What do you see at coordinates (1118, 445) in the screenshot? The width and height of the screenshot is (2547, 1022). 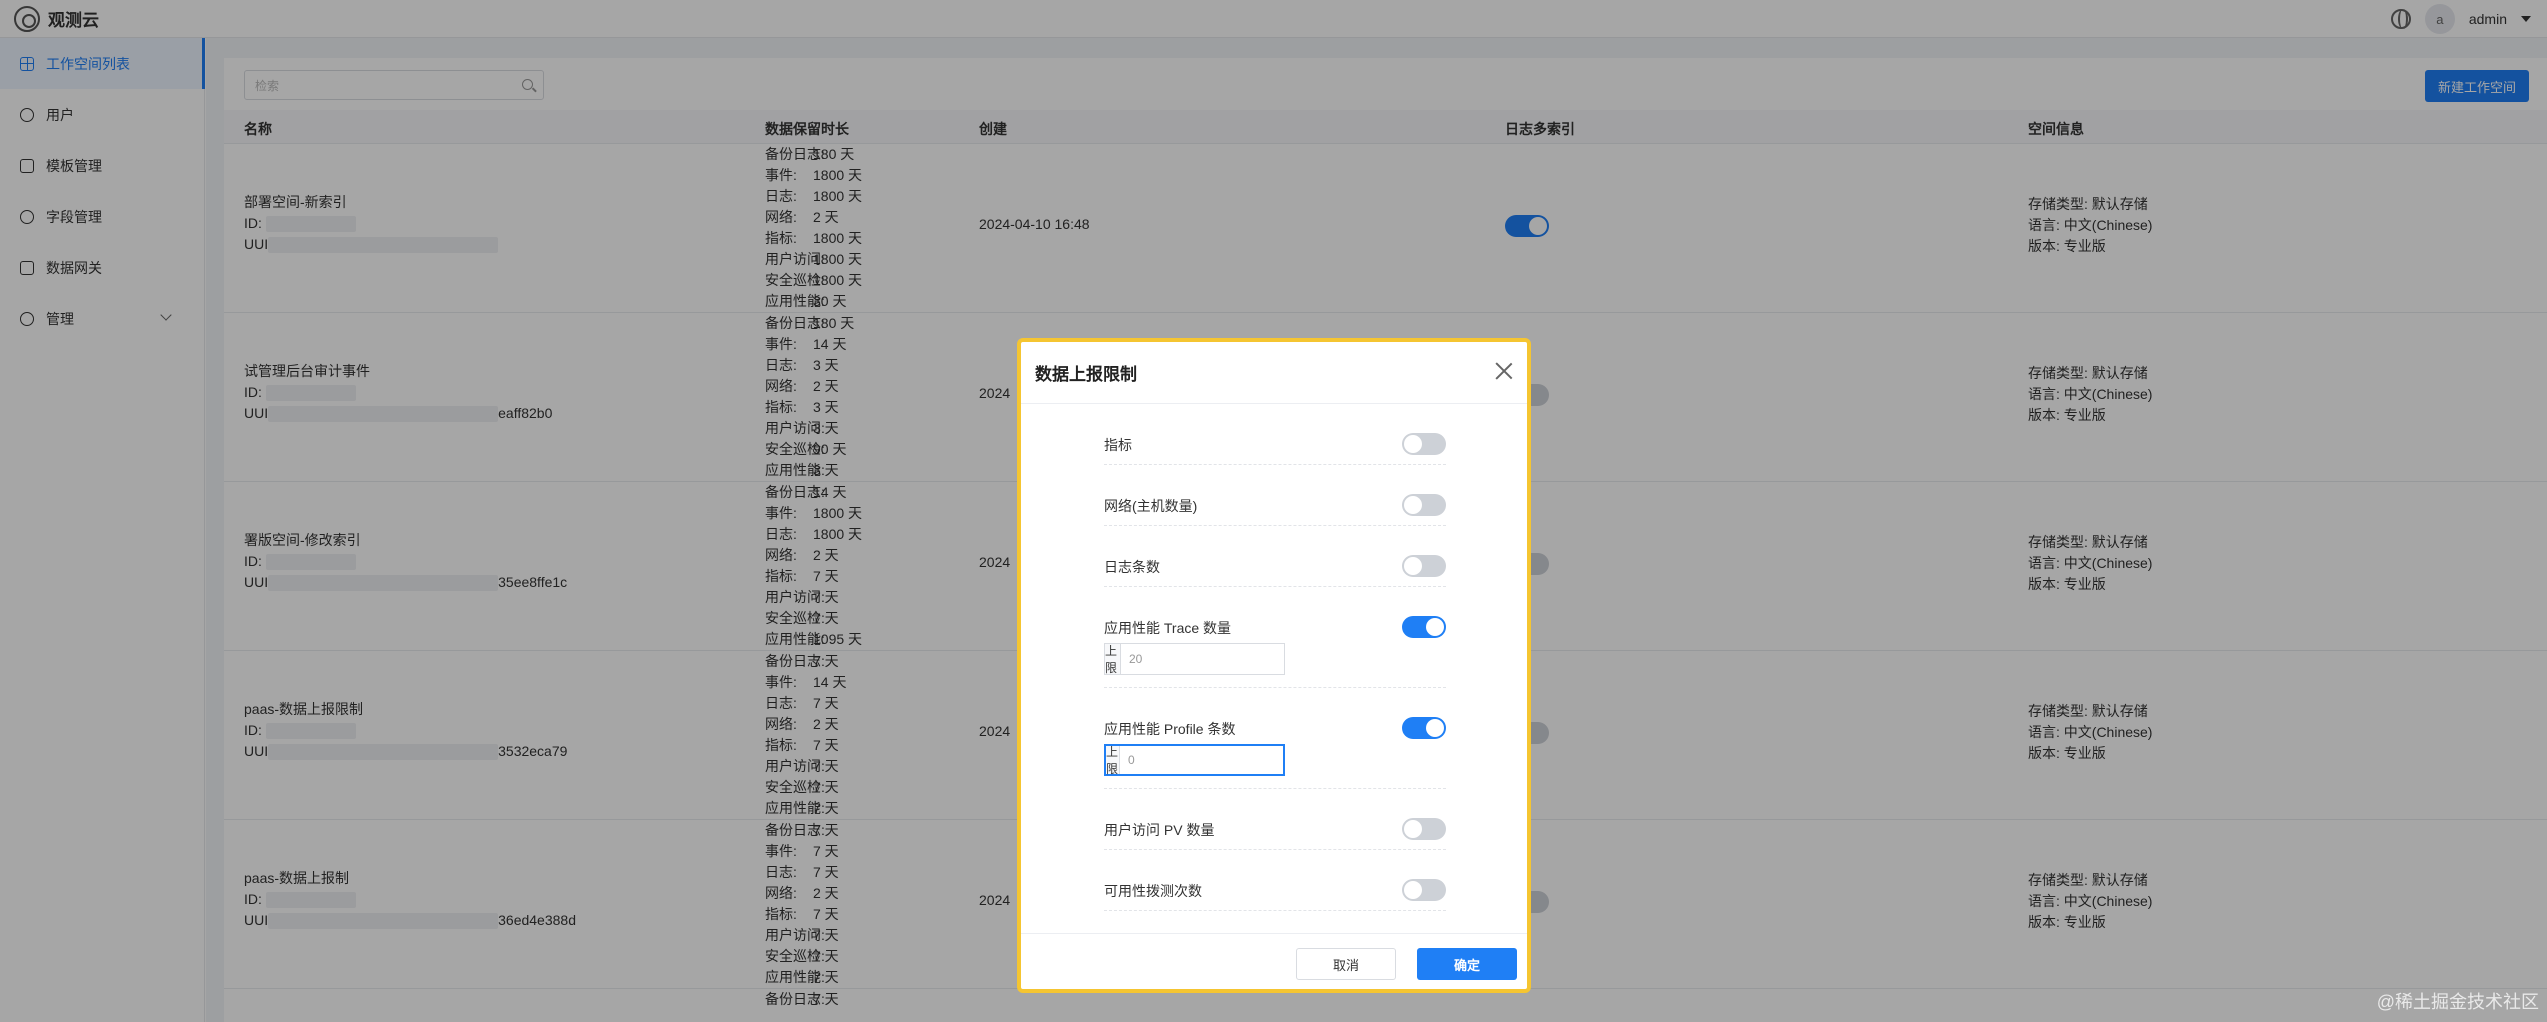 I see `limit-label: 指标` at bounding box center [1118, 445].